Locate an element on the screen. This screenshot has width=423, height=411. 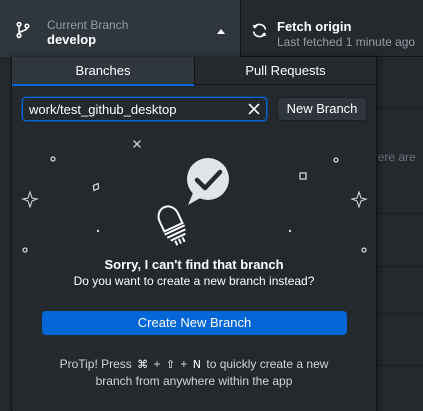
shift-key: ⇧ is located at coordinates (170, 364).